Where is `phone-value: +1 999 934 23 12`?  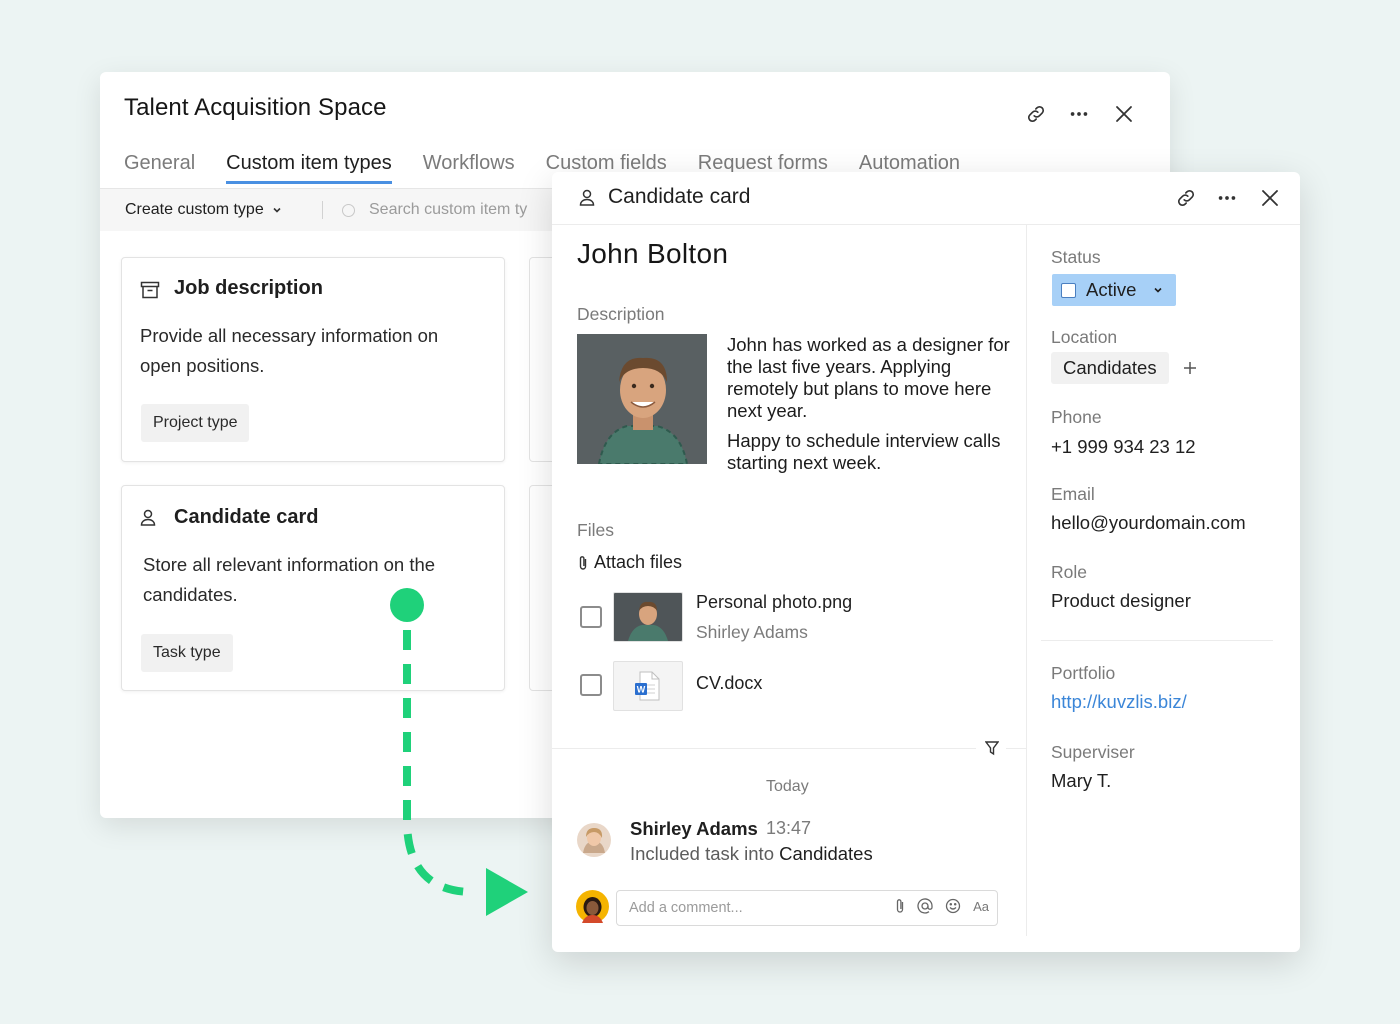 phone-value: +1 999 934 23 12 is located at coordinates (1123, 447).